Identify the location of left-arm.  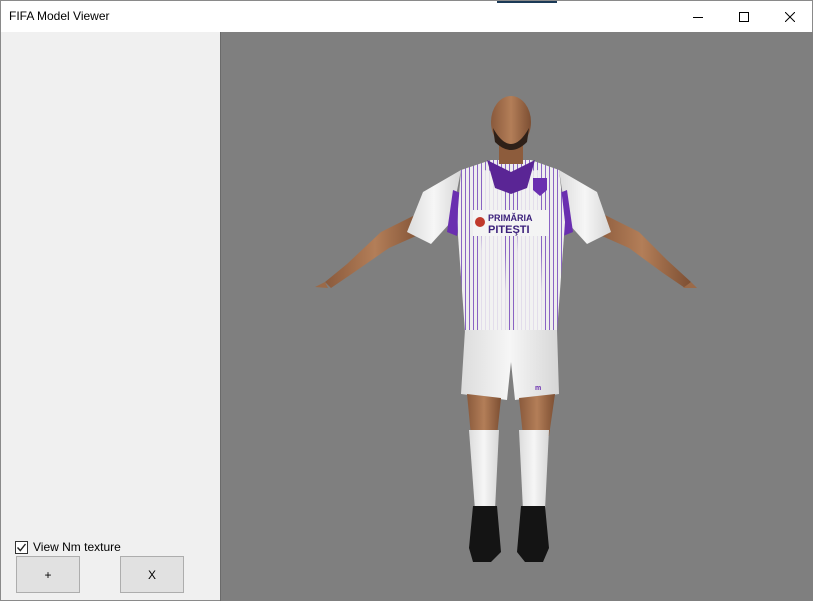
(370, 251).